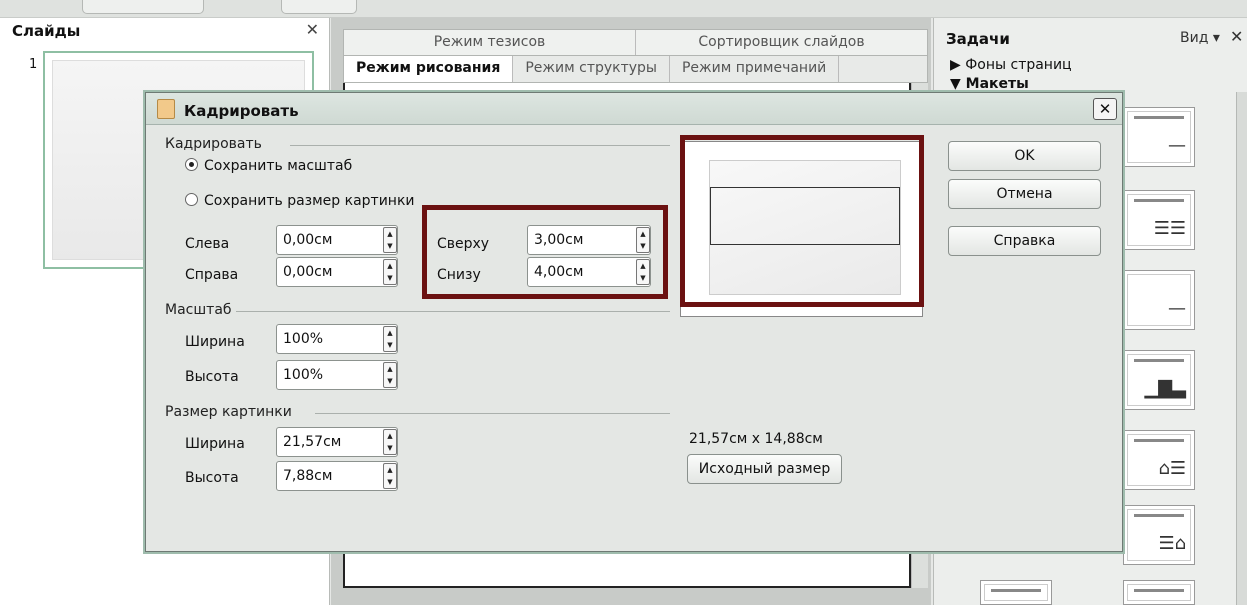 This screenshot has height=605, width=1247. Describe the element at coordinates (490, 42) in the screenshot. I see `tab-outline: Режим тезисов` at that location.